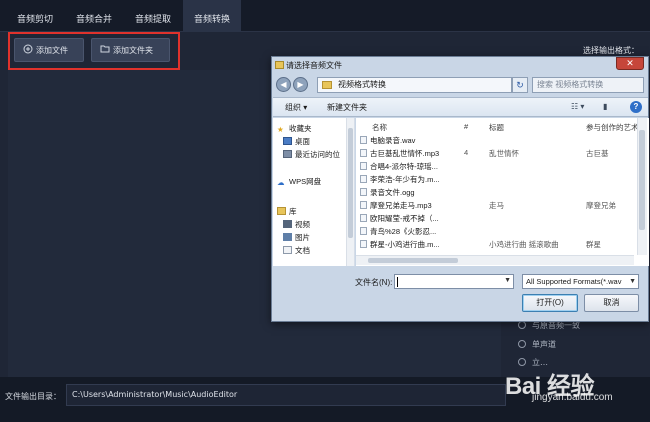 This screenshot has width=650, height=422. Describe the element at coordinates (605, 106) in the screenshot. I see `preview-pane-icon: ▮` at that location.